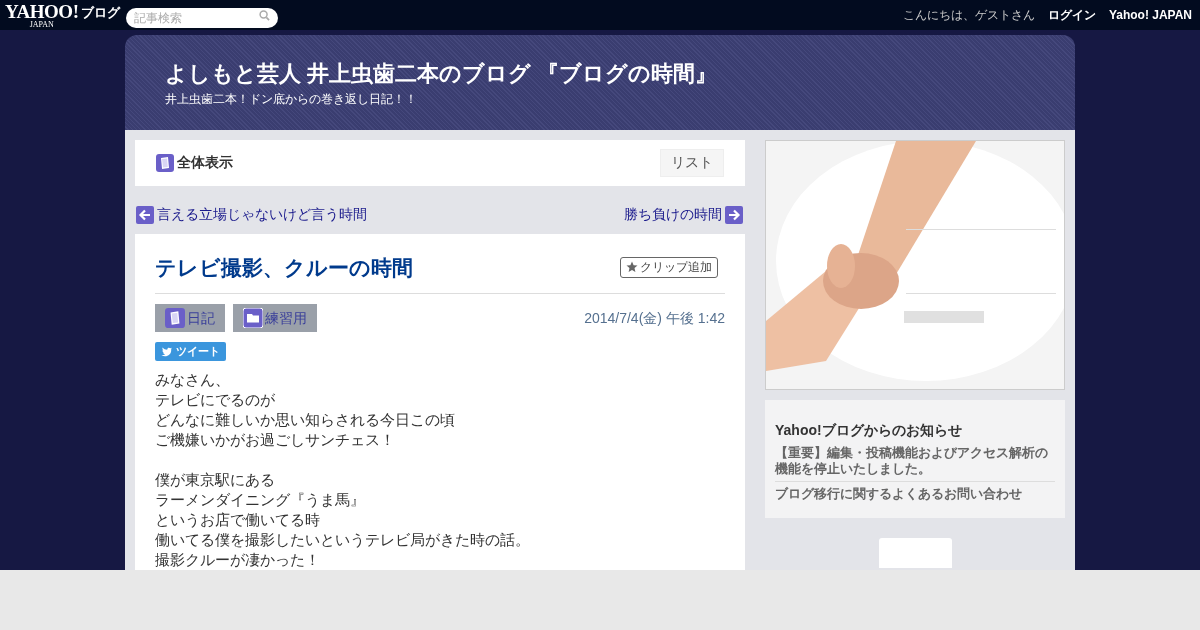 This screenshot has height=630, width=1200. Describe the element at coordinates (238, 520) in the screenshot. I see `body-text-line: というお店で働いてる時` at that location.